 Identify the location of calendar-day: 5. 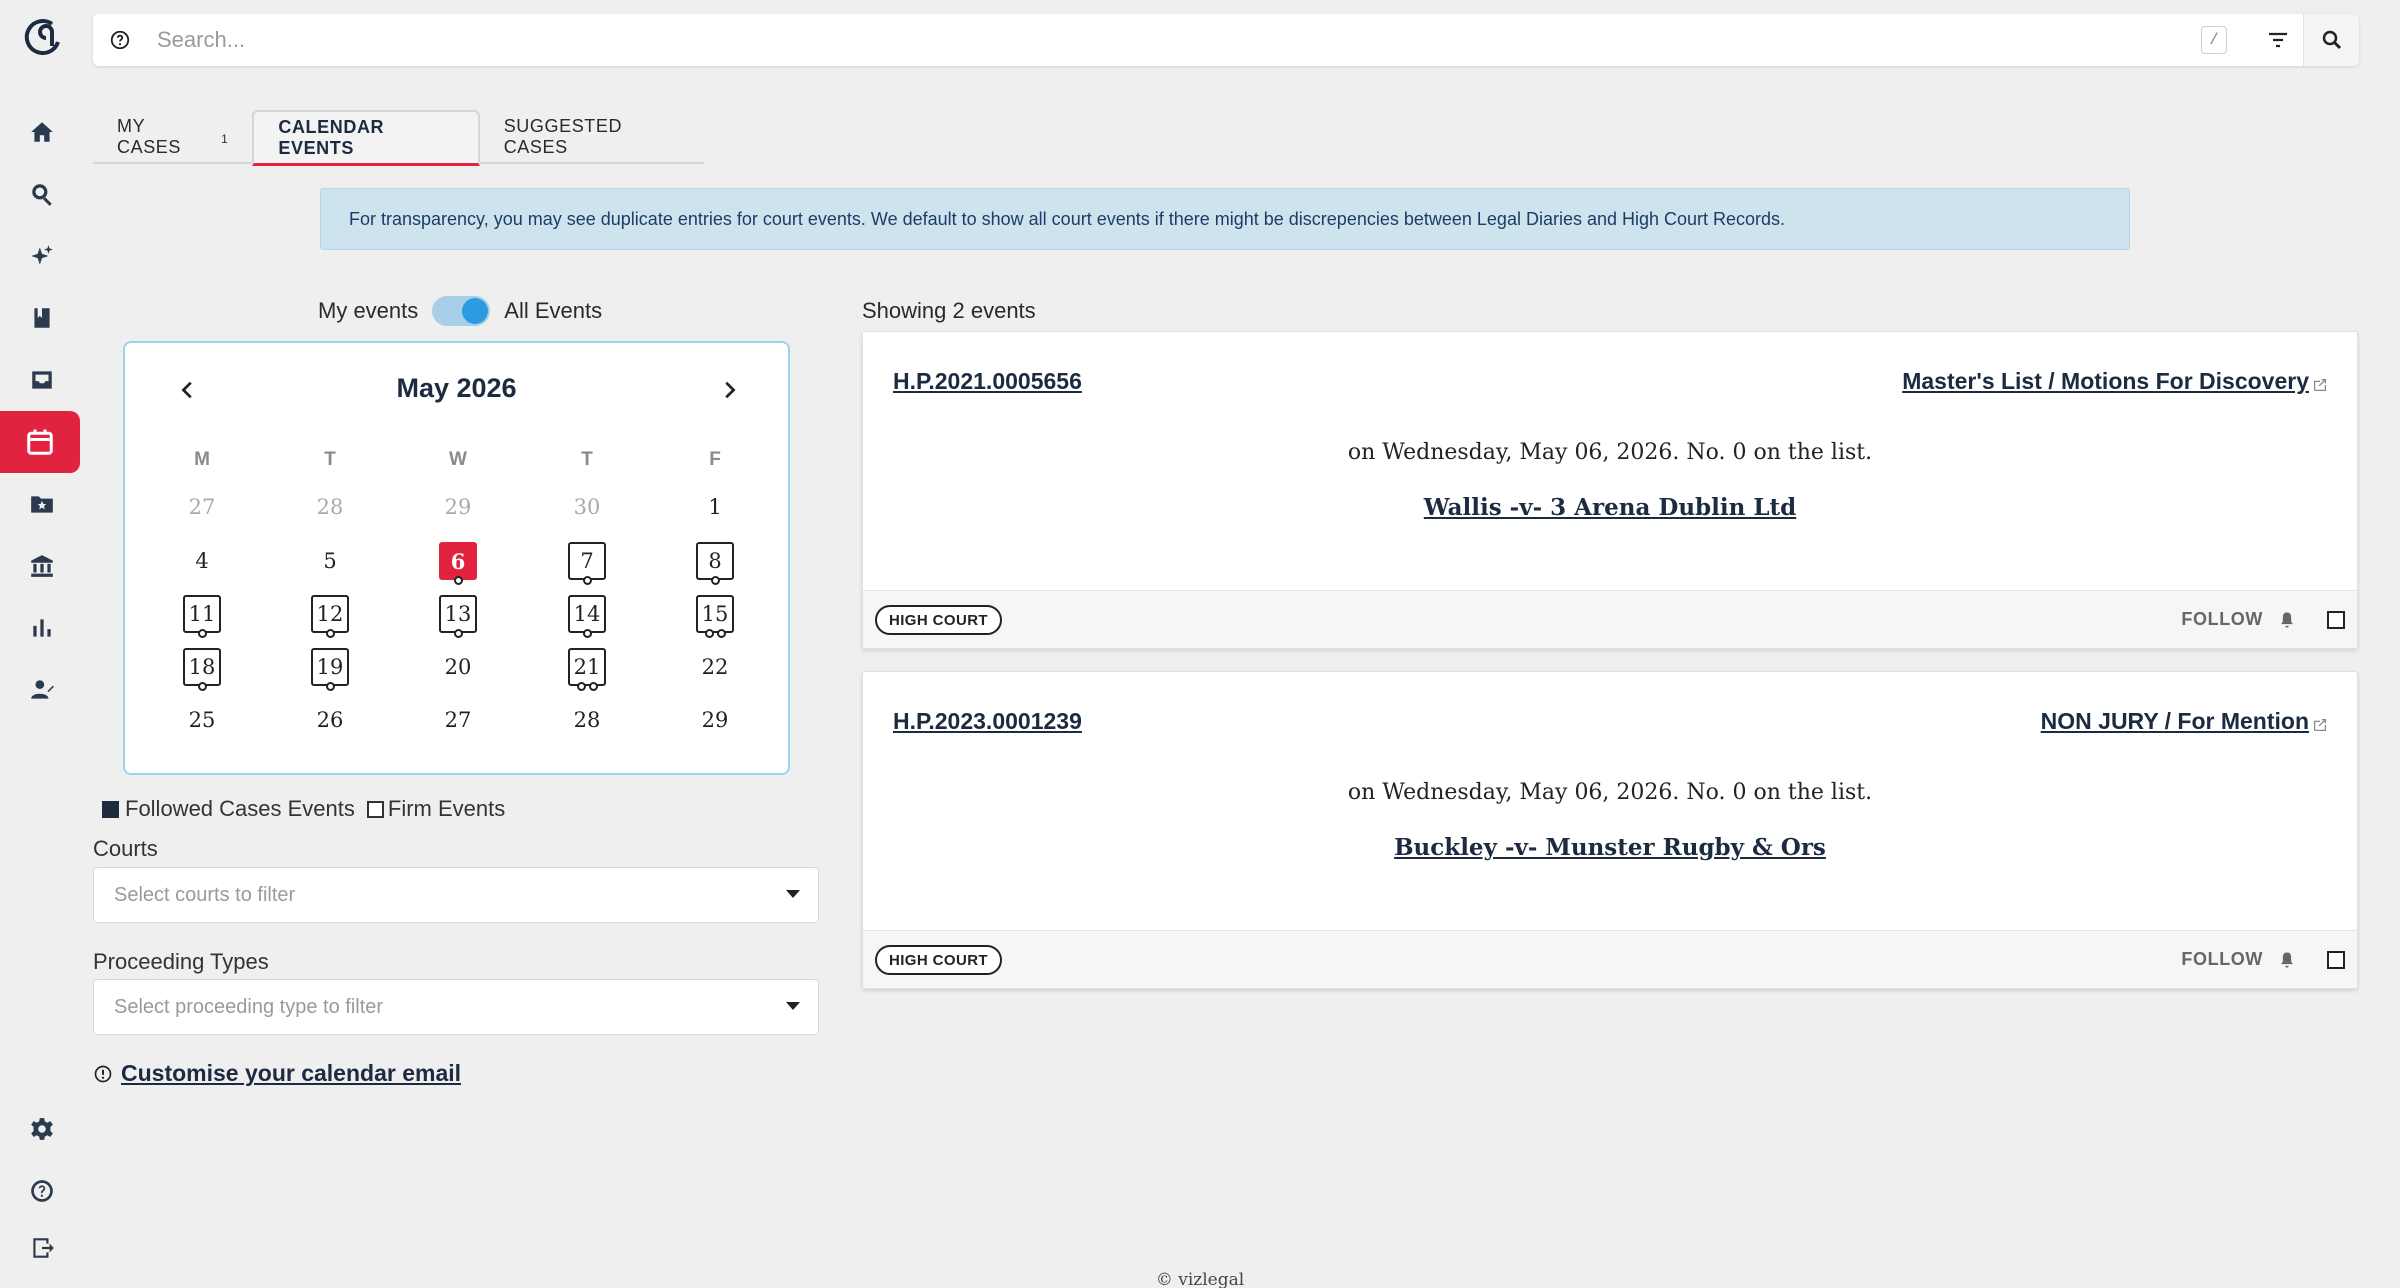
(330, 561).